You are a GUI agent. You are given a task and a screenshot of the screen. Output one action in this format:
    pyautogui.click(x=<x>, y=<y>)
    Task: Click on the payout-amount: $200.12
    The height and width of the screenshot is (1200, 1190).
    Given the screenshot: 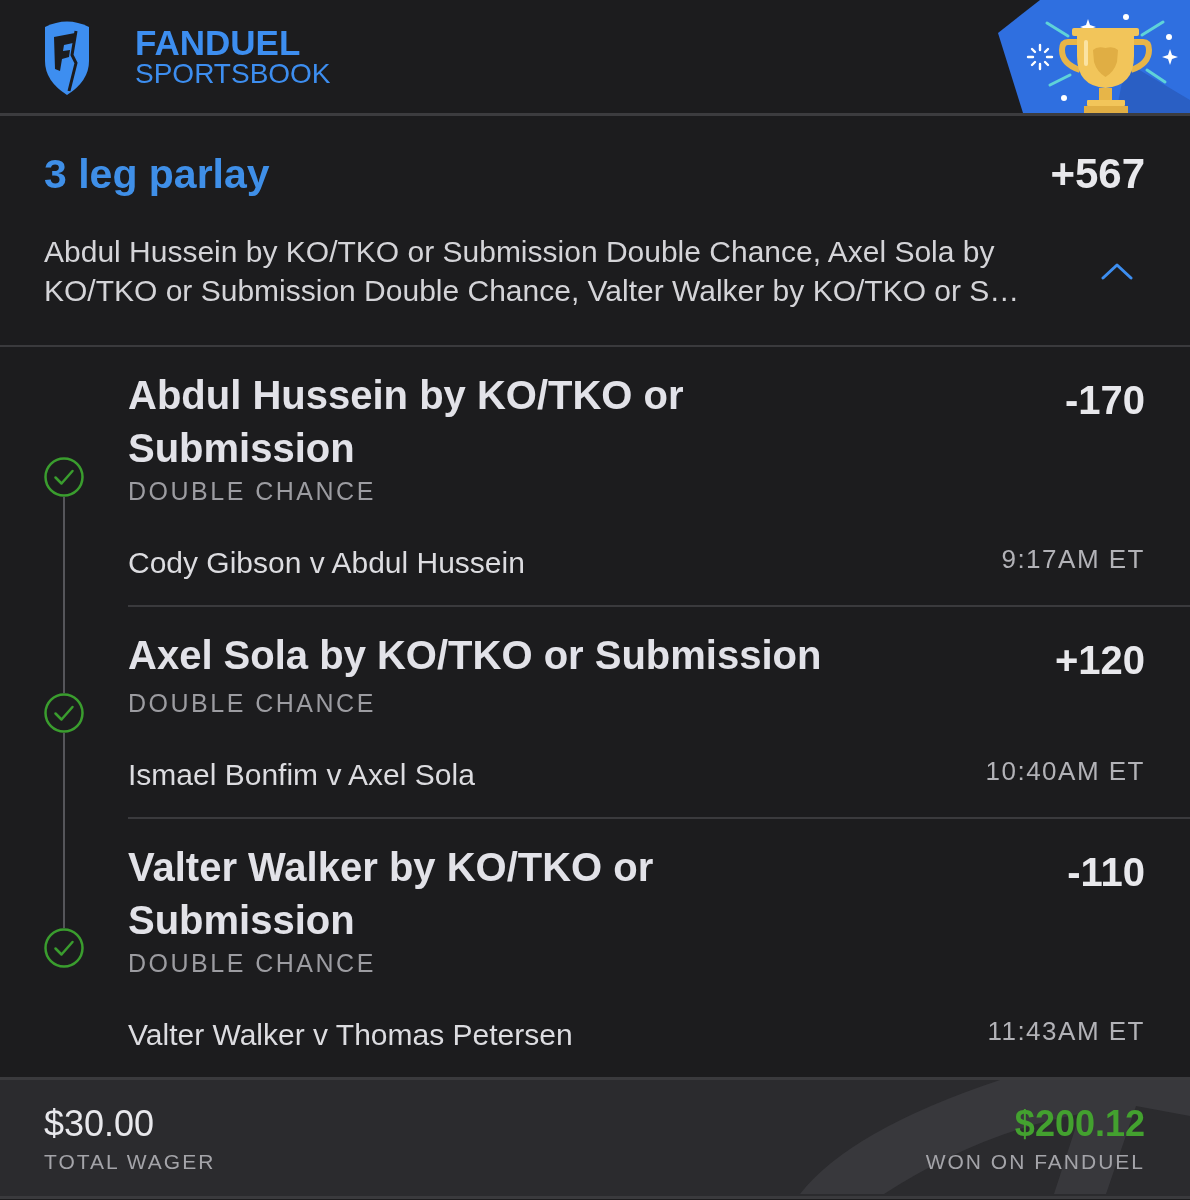 What is the action you would take?
    pyautogui.click(x=1079, y=1124)
    